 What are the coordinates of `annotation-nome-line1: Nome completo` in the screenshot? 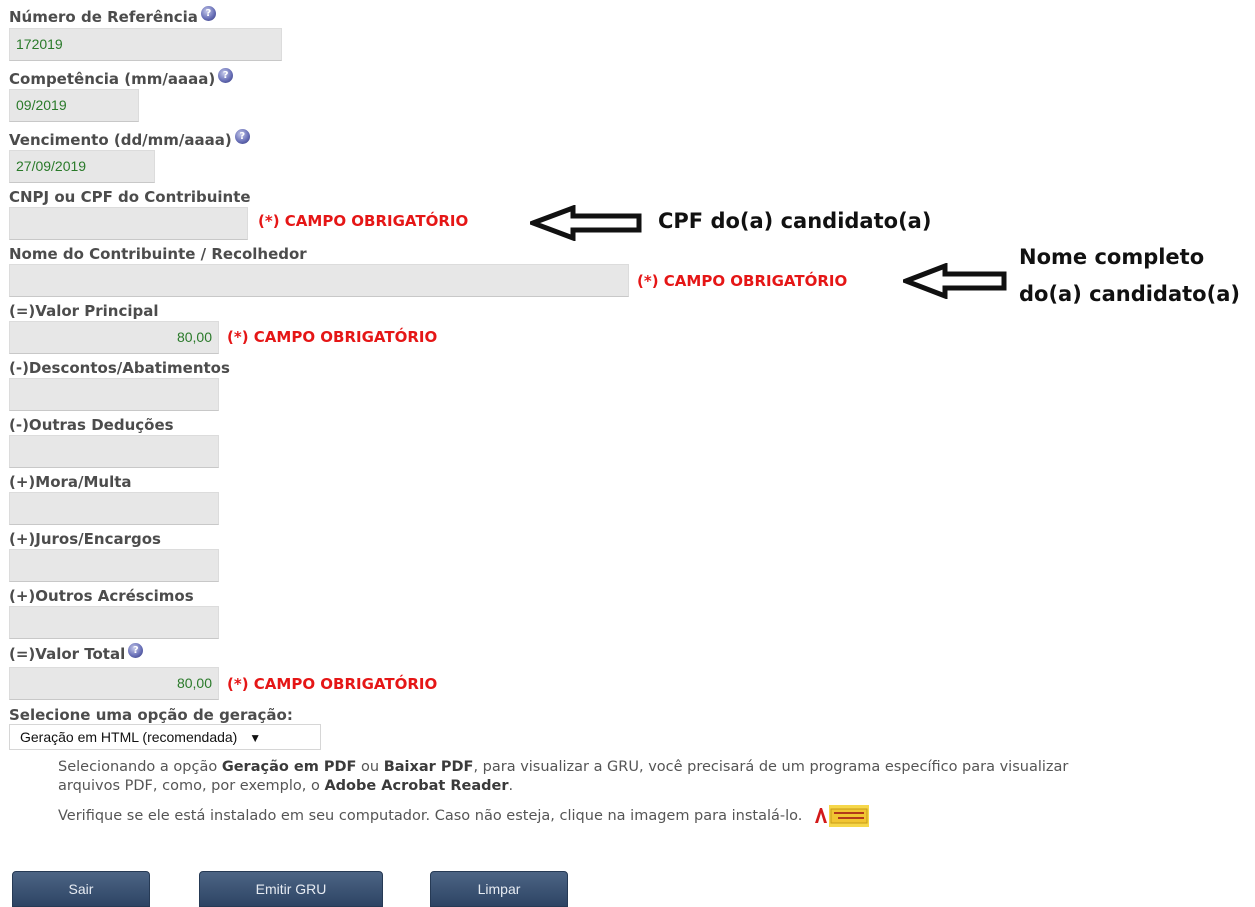 It's located at (1112, 257).